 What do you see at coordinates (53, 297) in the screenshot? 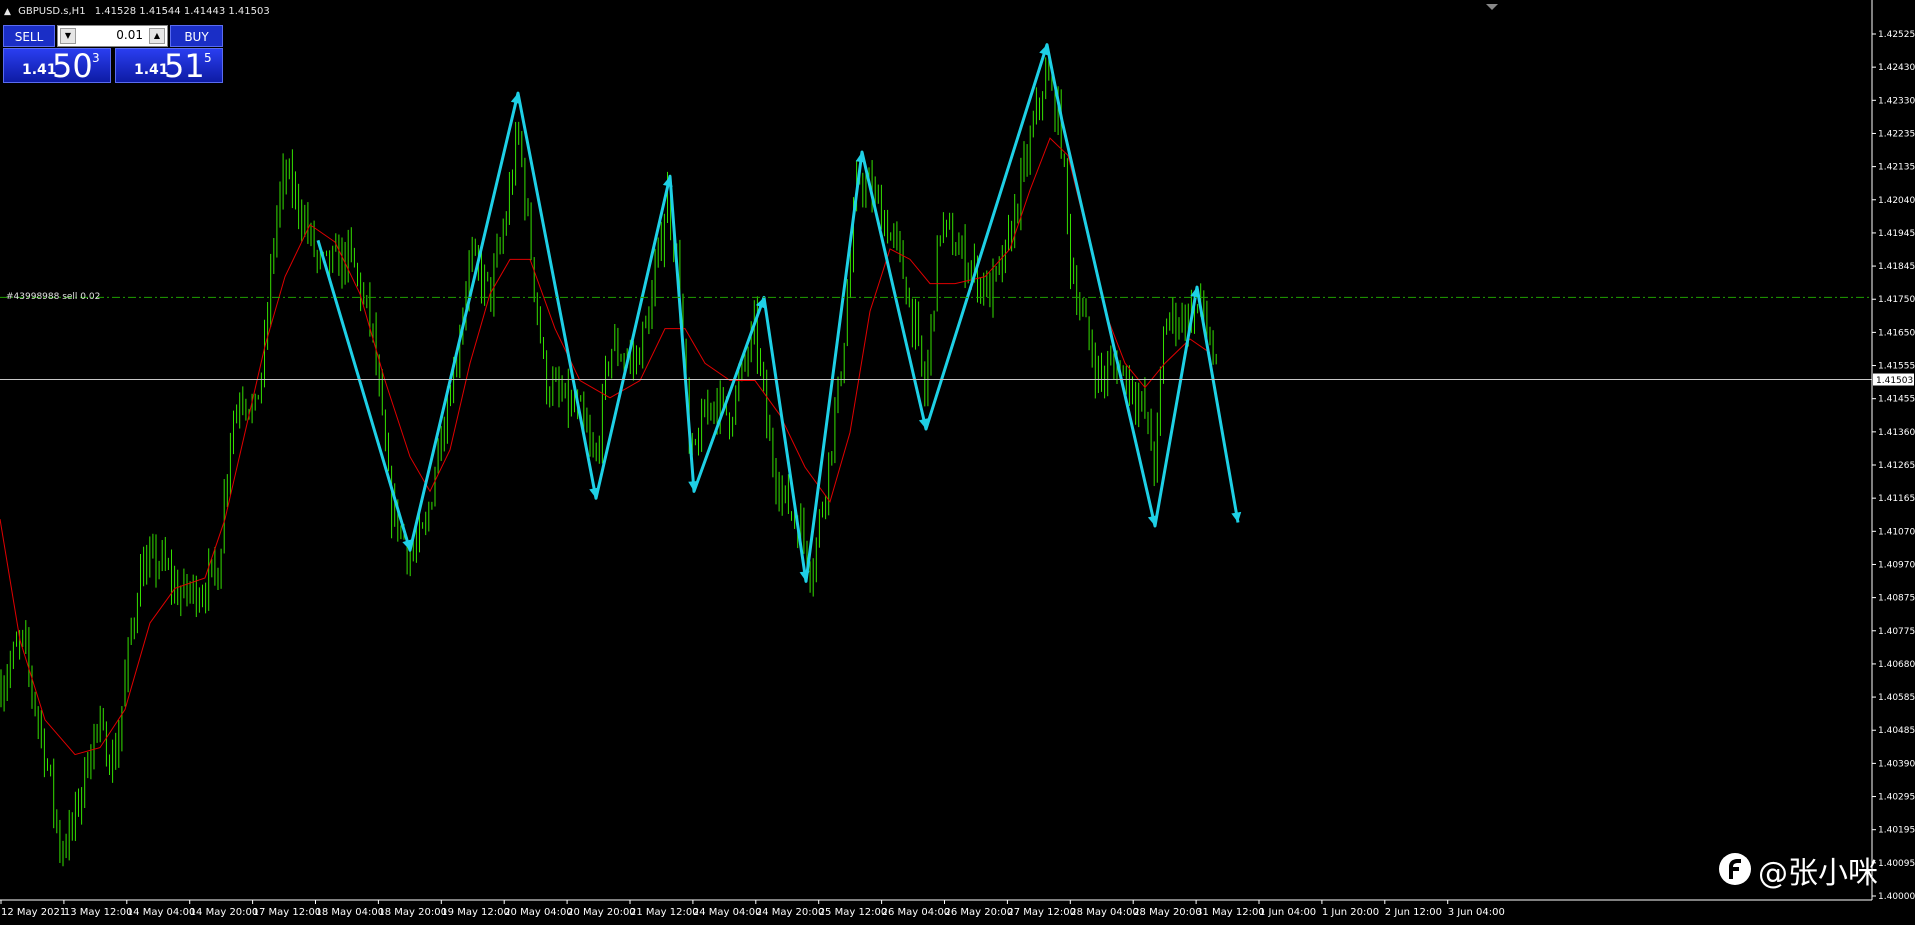
I see `order-line-label: #43998988 sell 0.02` at bounding box center [53, 297].